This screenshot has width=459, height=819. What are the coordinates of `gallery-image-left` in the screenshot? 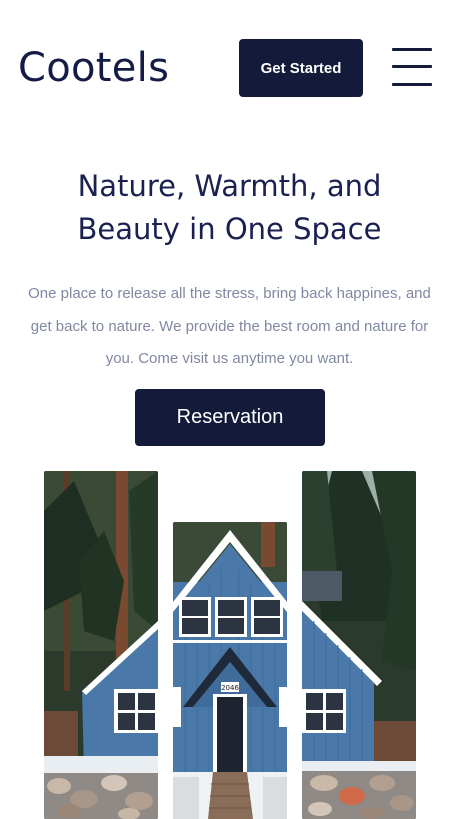 It's located at (101, 645).